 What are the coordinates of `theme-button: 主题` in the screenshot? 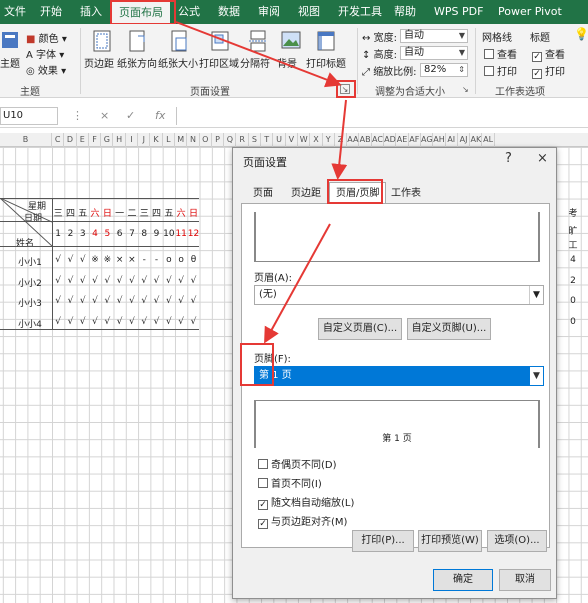 It's located at (10, 62).